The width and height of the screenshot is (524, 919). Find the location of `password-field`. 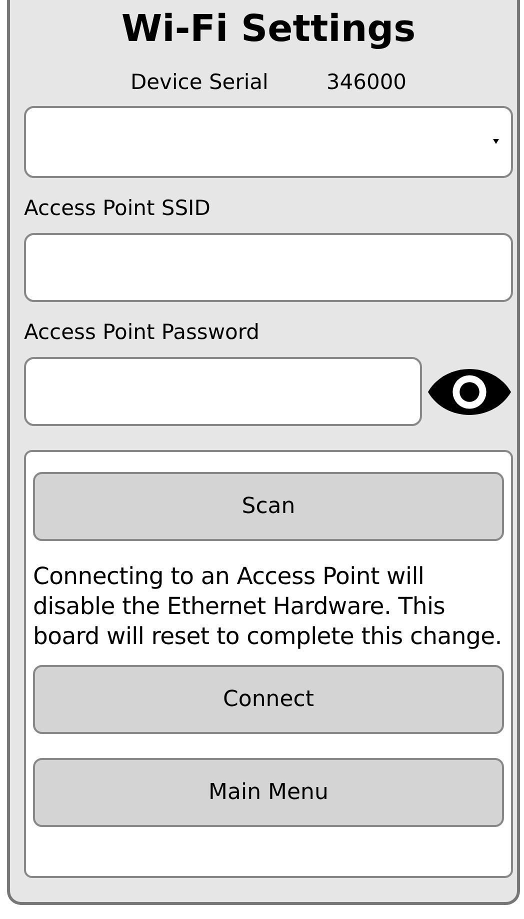

password-field is located at coordinates (223, 391).